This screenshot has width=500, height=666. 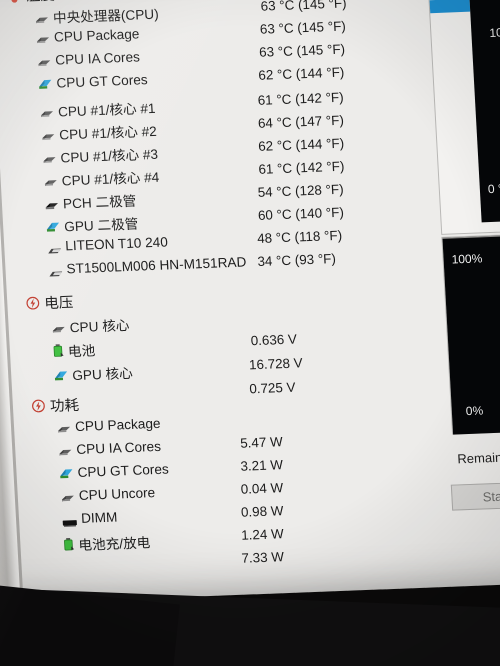 I want to click on group-label-voltage: 电压, so click(x=59, y=304).